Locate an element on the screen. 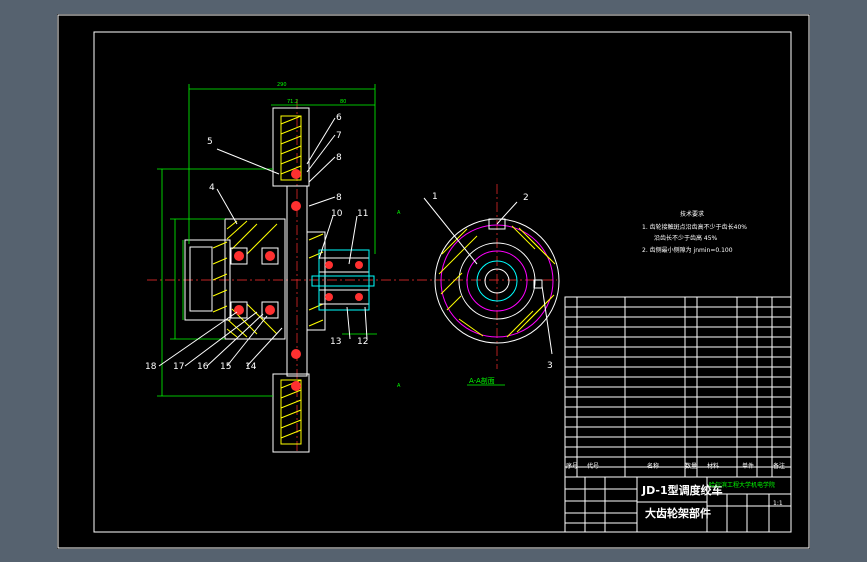  col-code: 代号 is located at coordinates (593, 466).